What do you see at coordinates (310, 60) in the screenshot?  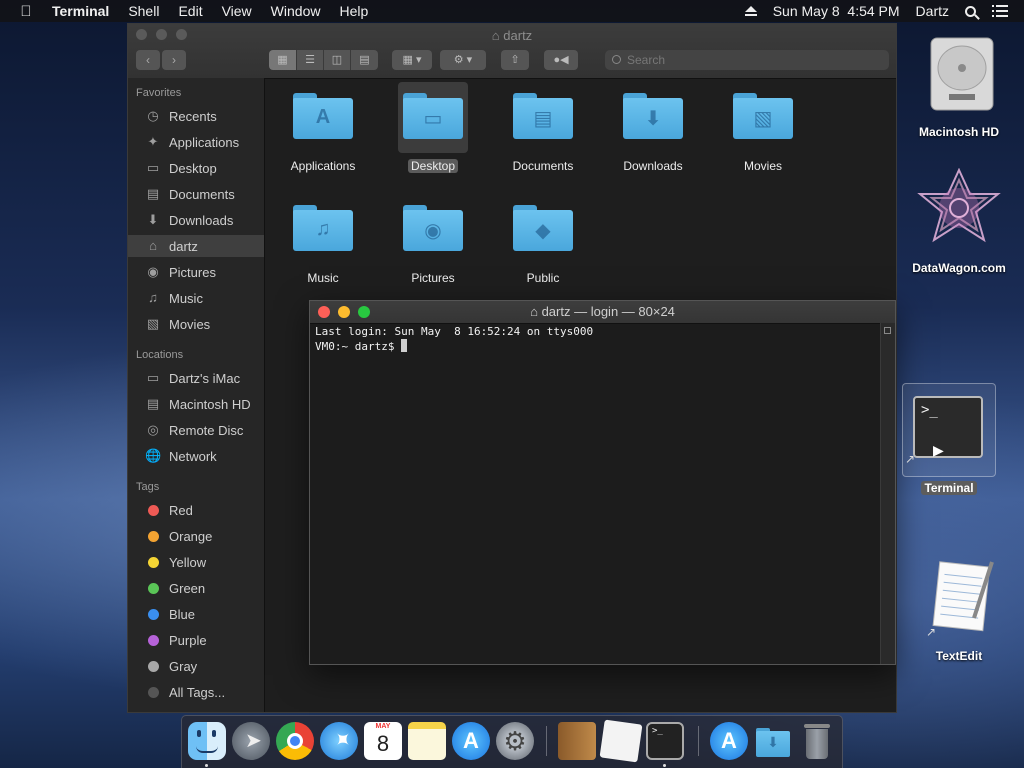 I see `list-view-button: ☰` at bounding box center [310, 60].